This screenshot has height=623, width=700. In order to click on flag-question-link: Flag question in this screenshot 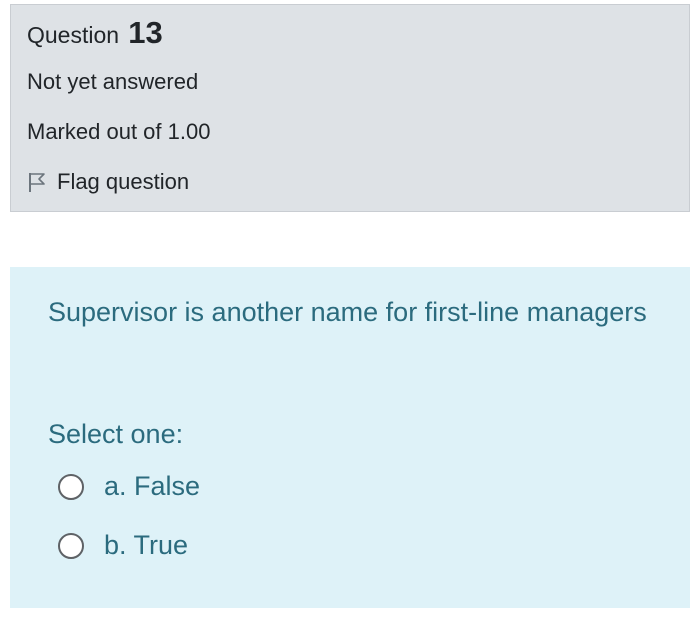, I will do `click(108, 182)`.